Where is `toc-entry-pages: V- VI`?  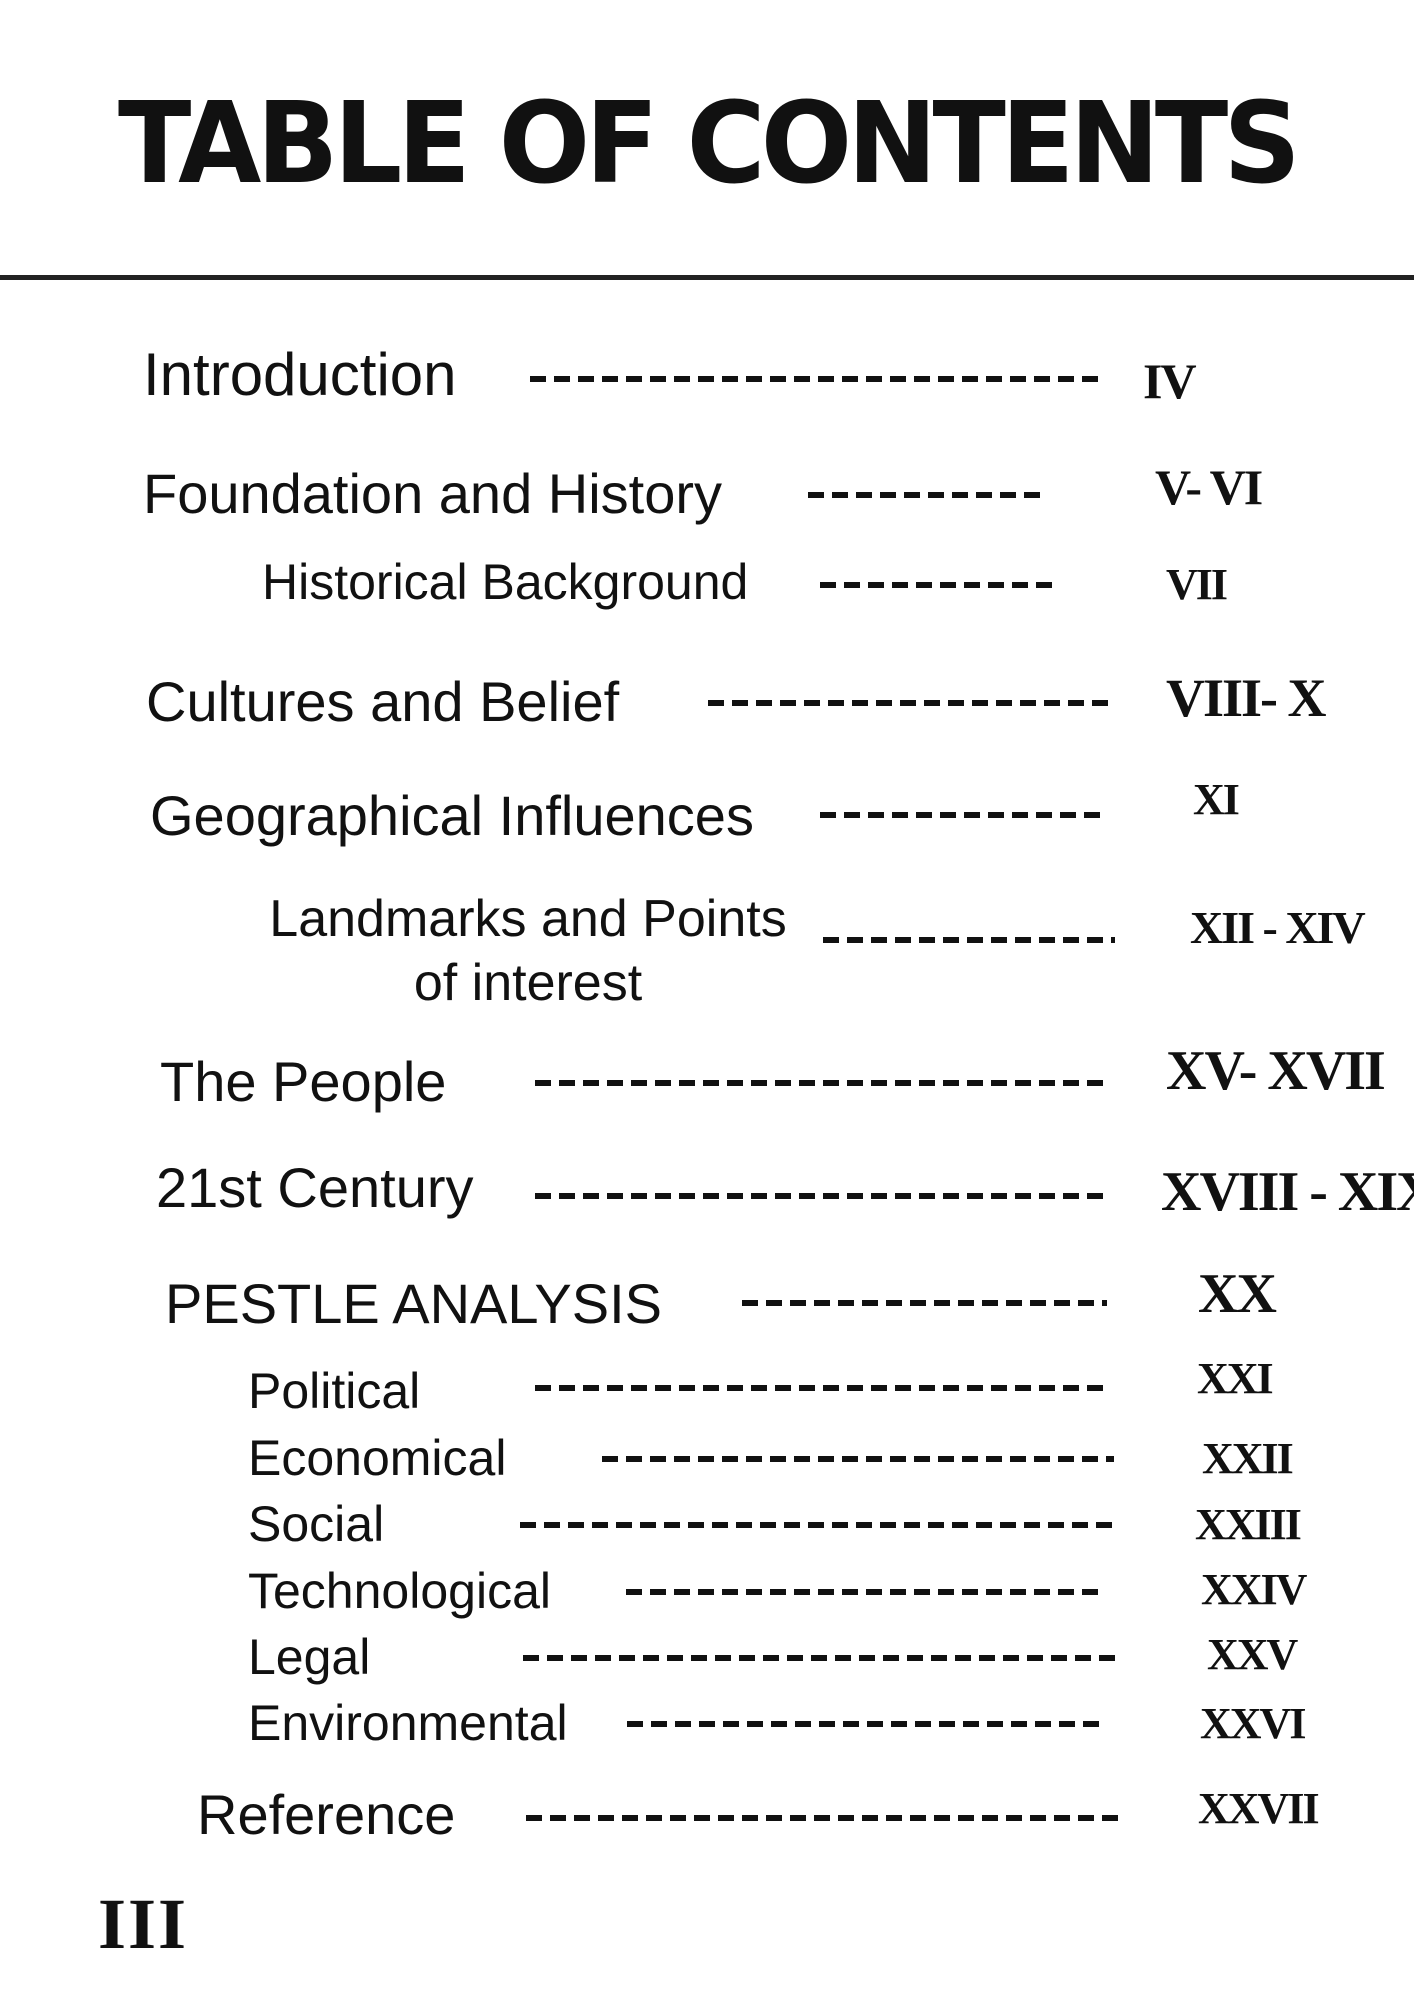 toc-entry-pages: V- VI is located at coordinates (1209, 487).